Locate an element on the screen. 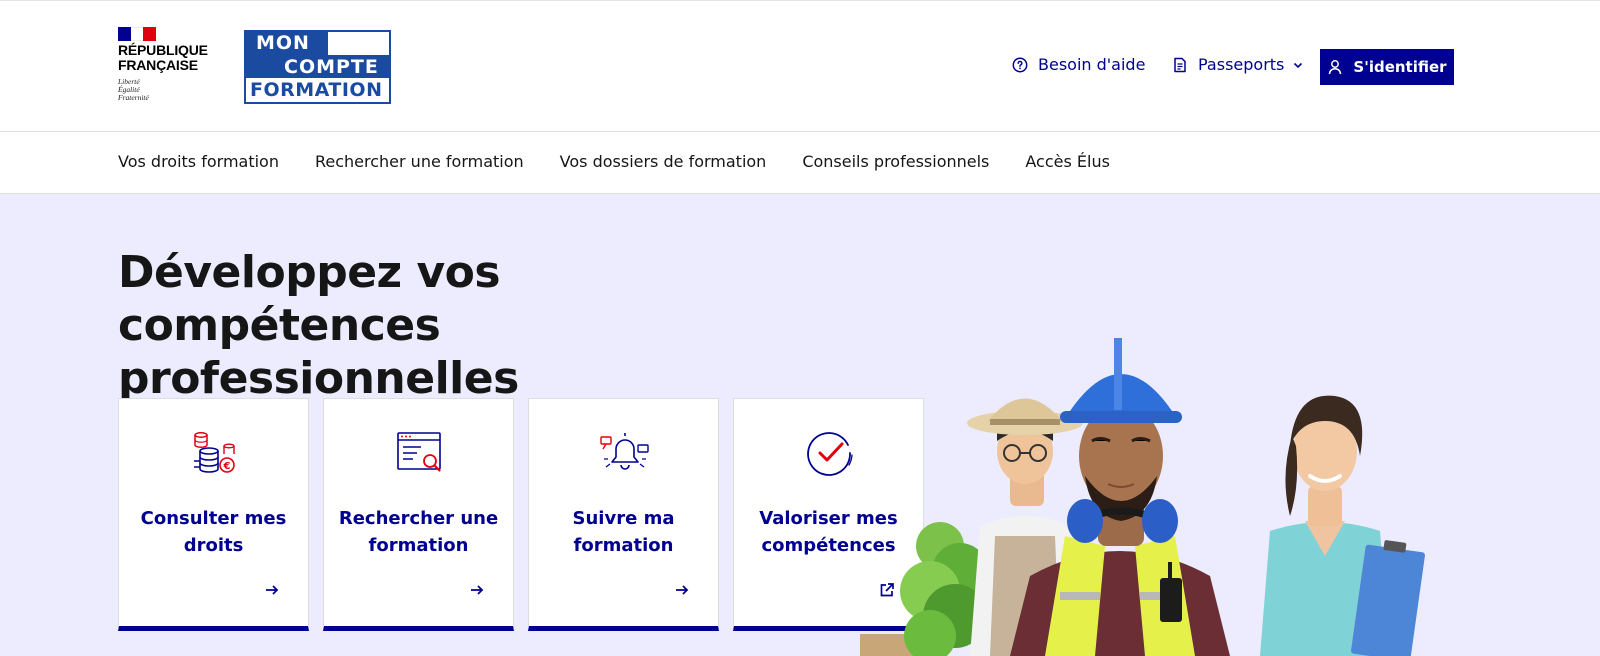 The width and height of the screenshot is (1600, 656). logo-line2: COMPTE is located at coordinates (317, 66).